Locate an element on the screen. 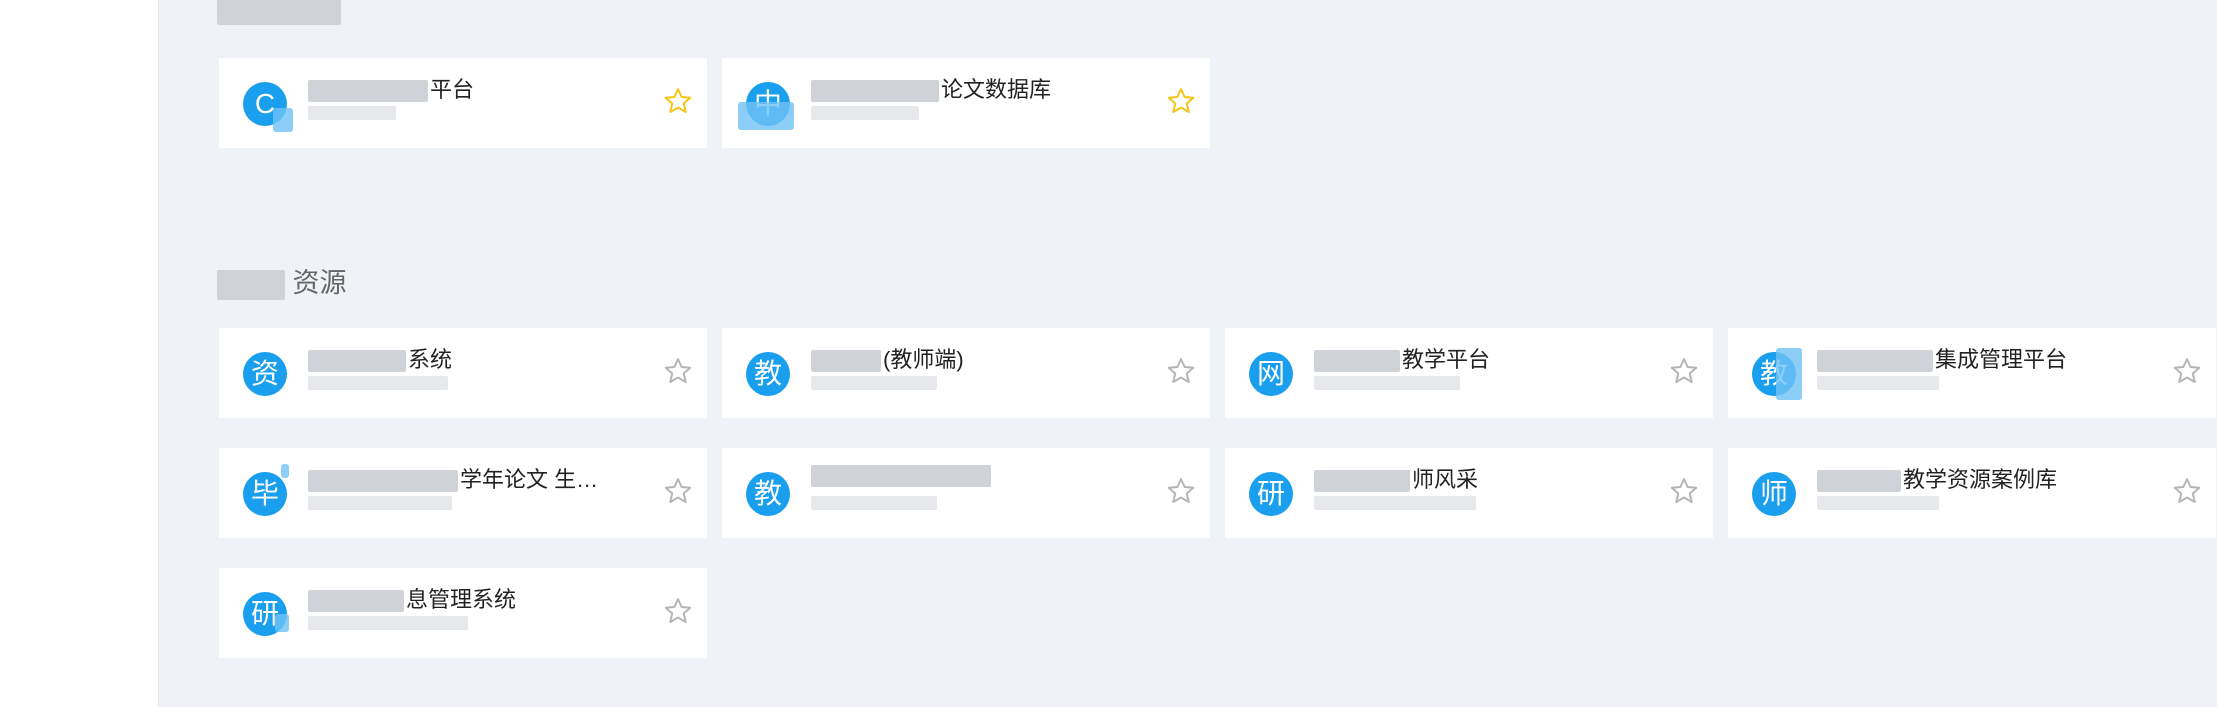 This screenshot has height=707, width=2217. resource-card: 教 集成管理平台 is located at coordinates (1972, 373).